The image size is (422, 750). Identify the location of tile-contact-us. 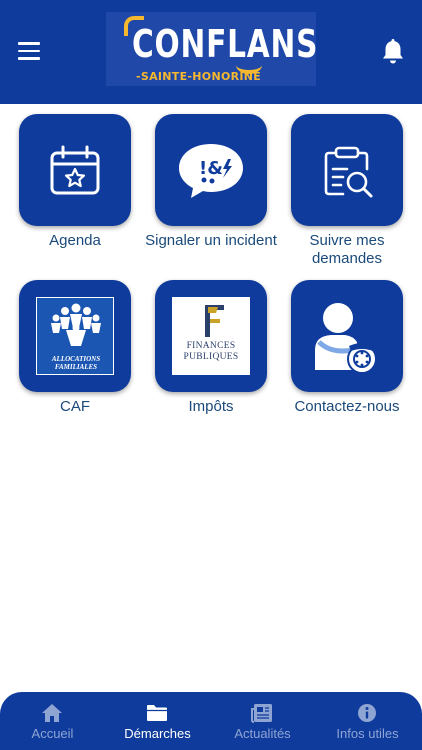
(347, 336).